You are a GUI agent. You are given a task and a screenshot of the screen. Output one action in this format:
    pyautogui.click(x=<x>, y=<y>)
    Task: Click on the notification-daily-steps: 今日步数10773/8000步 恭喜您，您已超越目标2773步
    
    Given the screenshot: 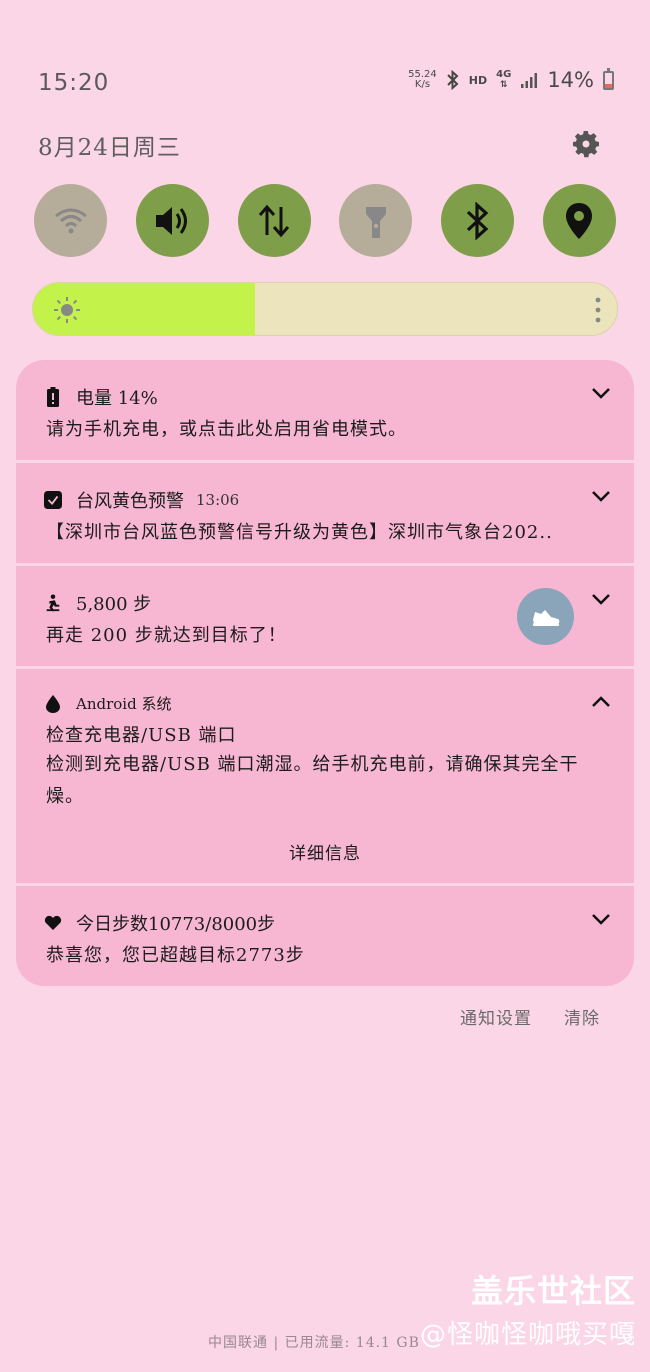 What is the action you would take?
    pyautogui.click(x=325, y=936)
    